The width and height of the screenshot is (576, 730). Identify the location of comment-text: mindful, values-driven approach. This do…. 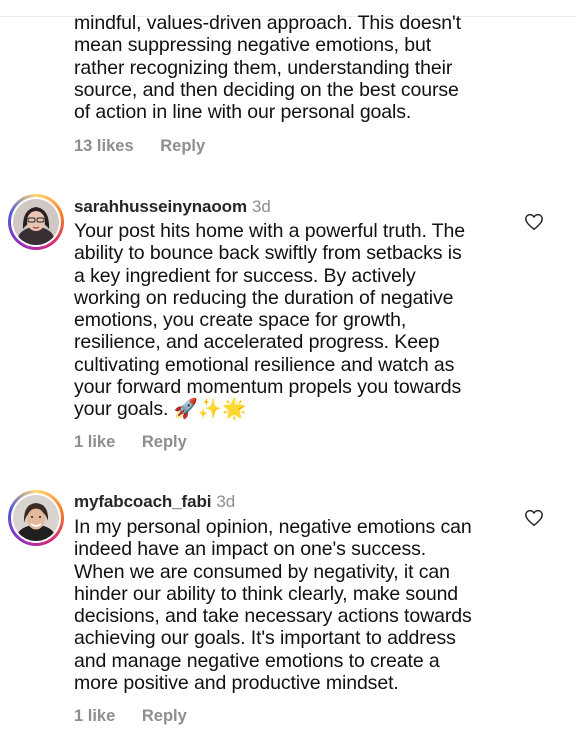
(267, 68).